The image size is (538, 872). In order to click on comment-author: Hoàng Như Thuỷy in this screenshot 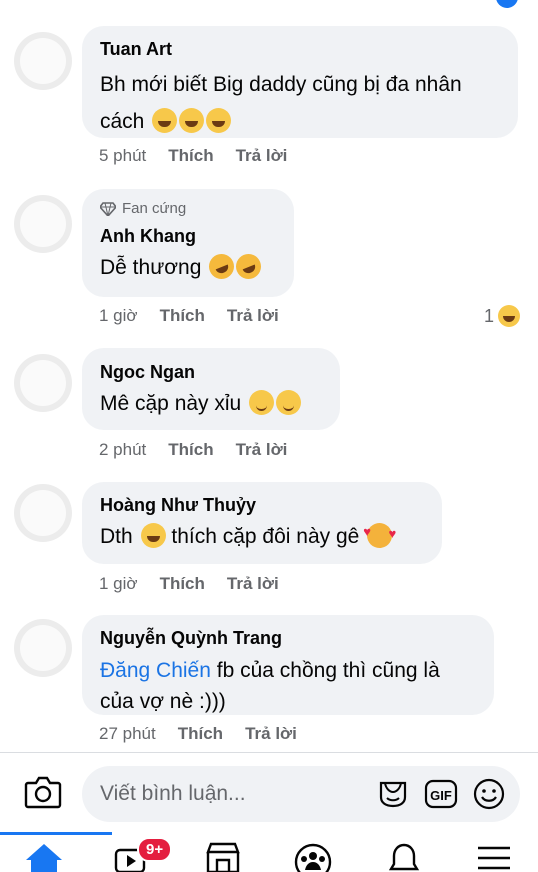, I will do `click(262, 505)`.